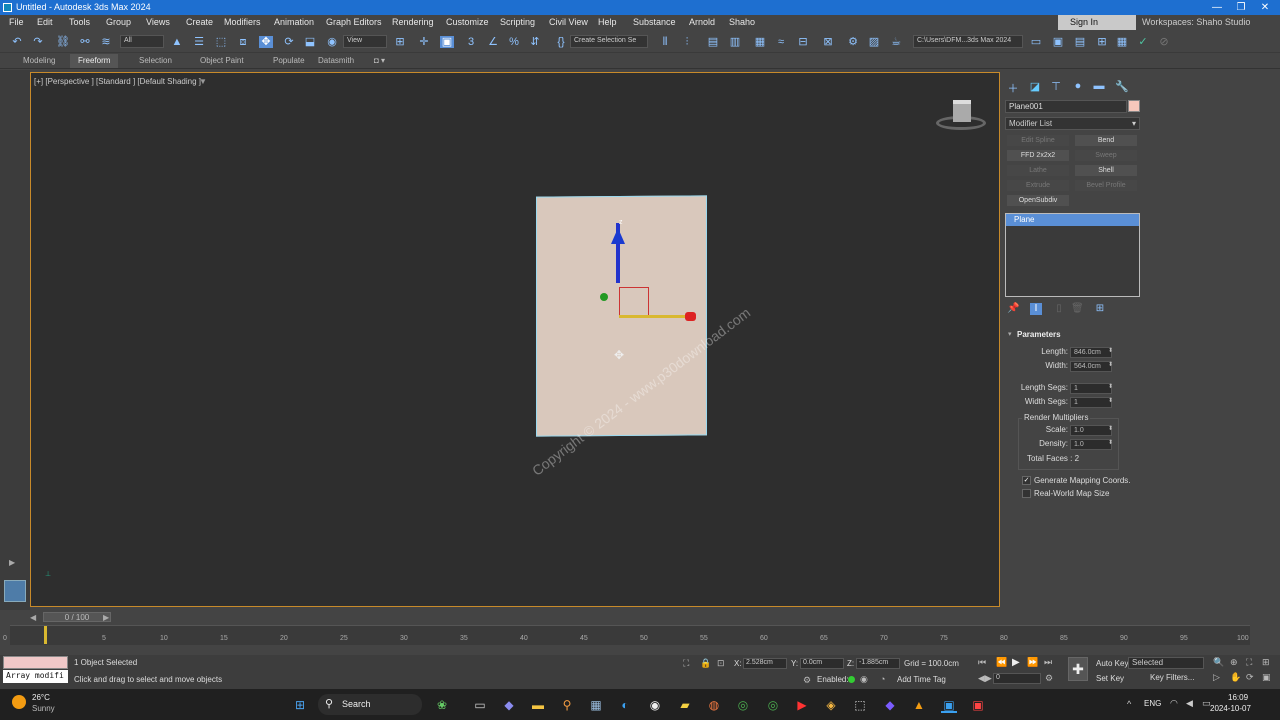 The height and width of the screenshot is (720, 1280). Describe the element at coordinates (1106, 170) in the screenshot. I see `shell-button: Shell` at that location.